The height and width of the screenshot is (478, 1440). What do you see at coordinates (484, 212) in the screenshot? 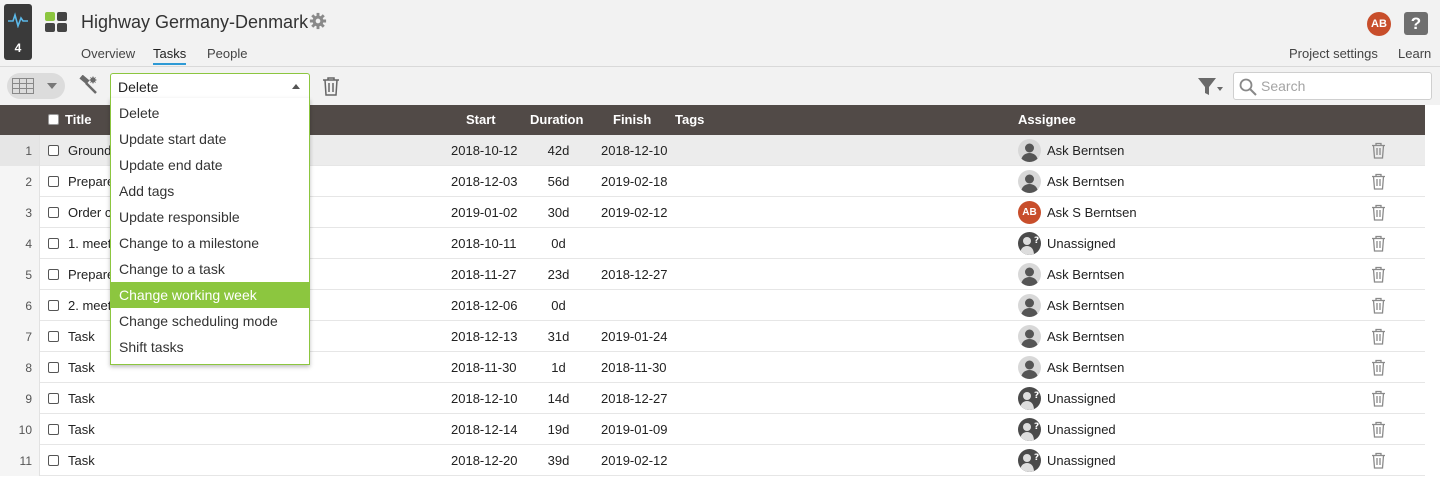
I see `task-start-date: 2019-01-02` at bounding box center [484, 212].